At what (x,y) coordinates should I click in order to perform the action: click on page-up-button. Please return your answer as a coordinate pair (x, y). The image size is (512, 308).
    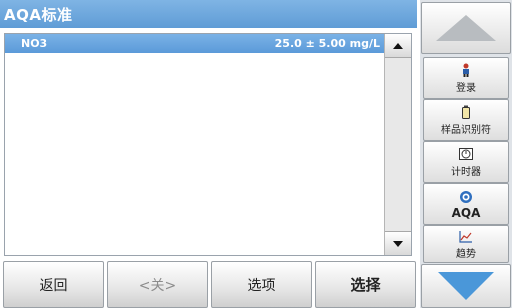
    Looking at the image, I should click on (466, 28).